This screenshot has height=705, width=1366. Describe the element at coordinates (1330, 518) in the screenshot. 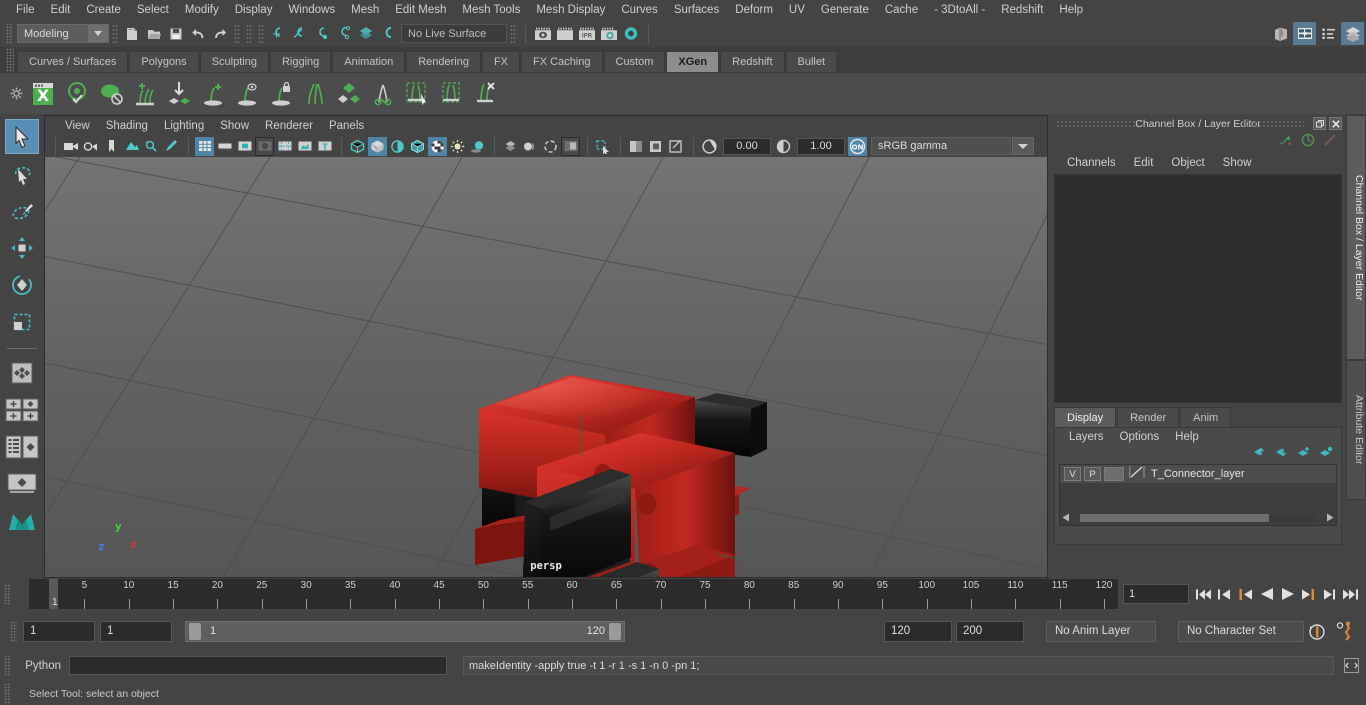

I see `scroll-right-icon` at that location.